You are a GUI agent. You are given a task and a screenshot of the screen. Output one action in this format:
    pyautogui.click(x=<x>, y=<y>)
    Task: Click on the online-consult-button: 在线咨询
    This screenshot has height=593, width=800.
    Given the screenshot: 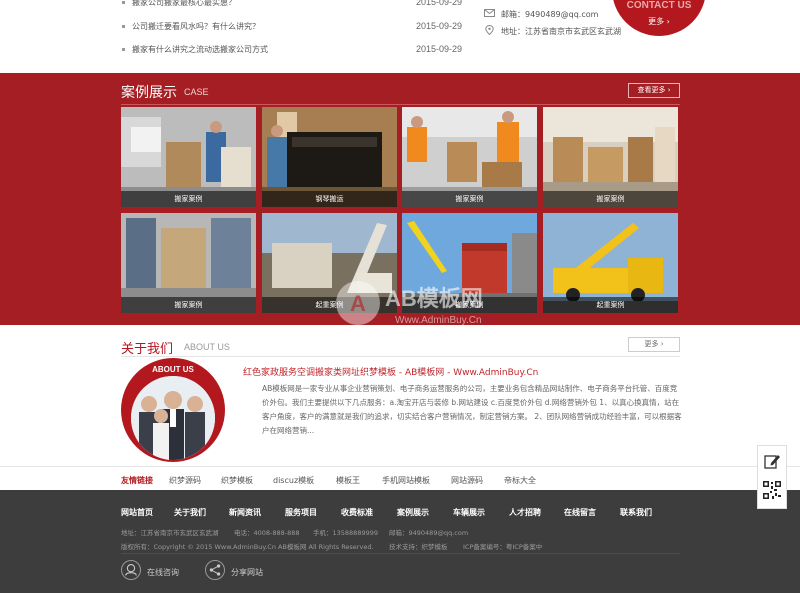 What is the action you would take?
    pyautogui.click(x=156, y=571)
    